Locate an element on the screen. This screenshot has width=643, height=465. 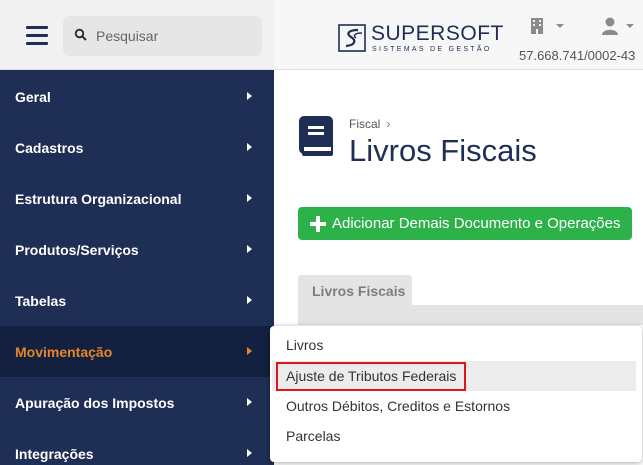
sidebar-item-estrutura-organizacional: Estrutura Organizacional is located at coordinates (137, 198).